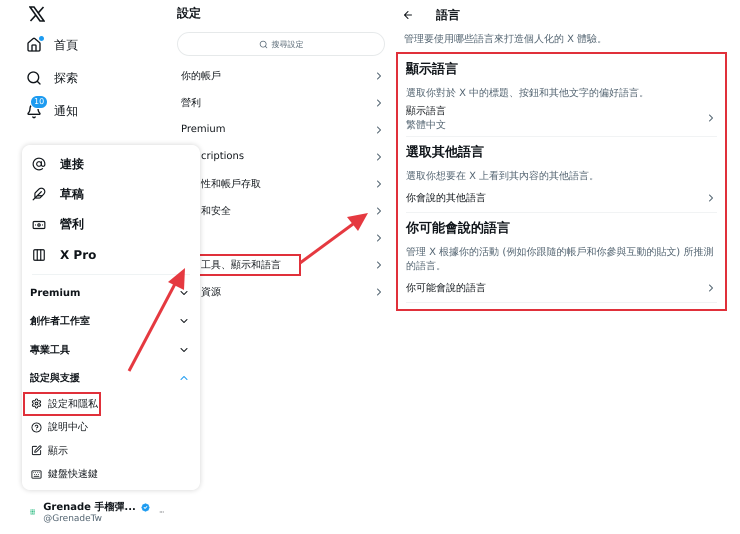  What do you see at coordinates (458, 228) in the screenshot?
I see `section-heading: 你可能會說的語言` at bounding box center [458, 228].